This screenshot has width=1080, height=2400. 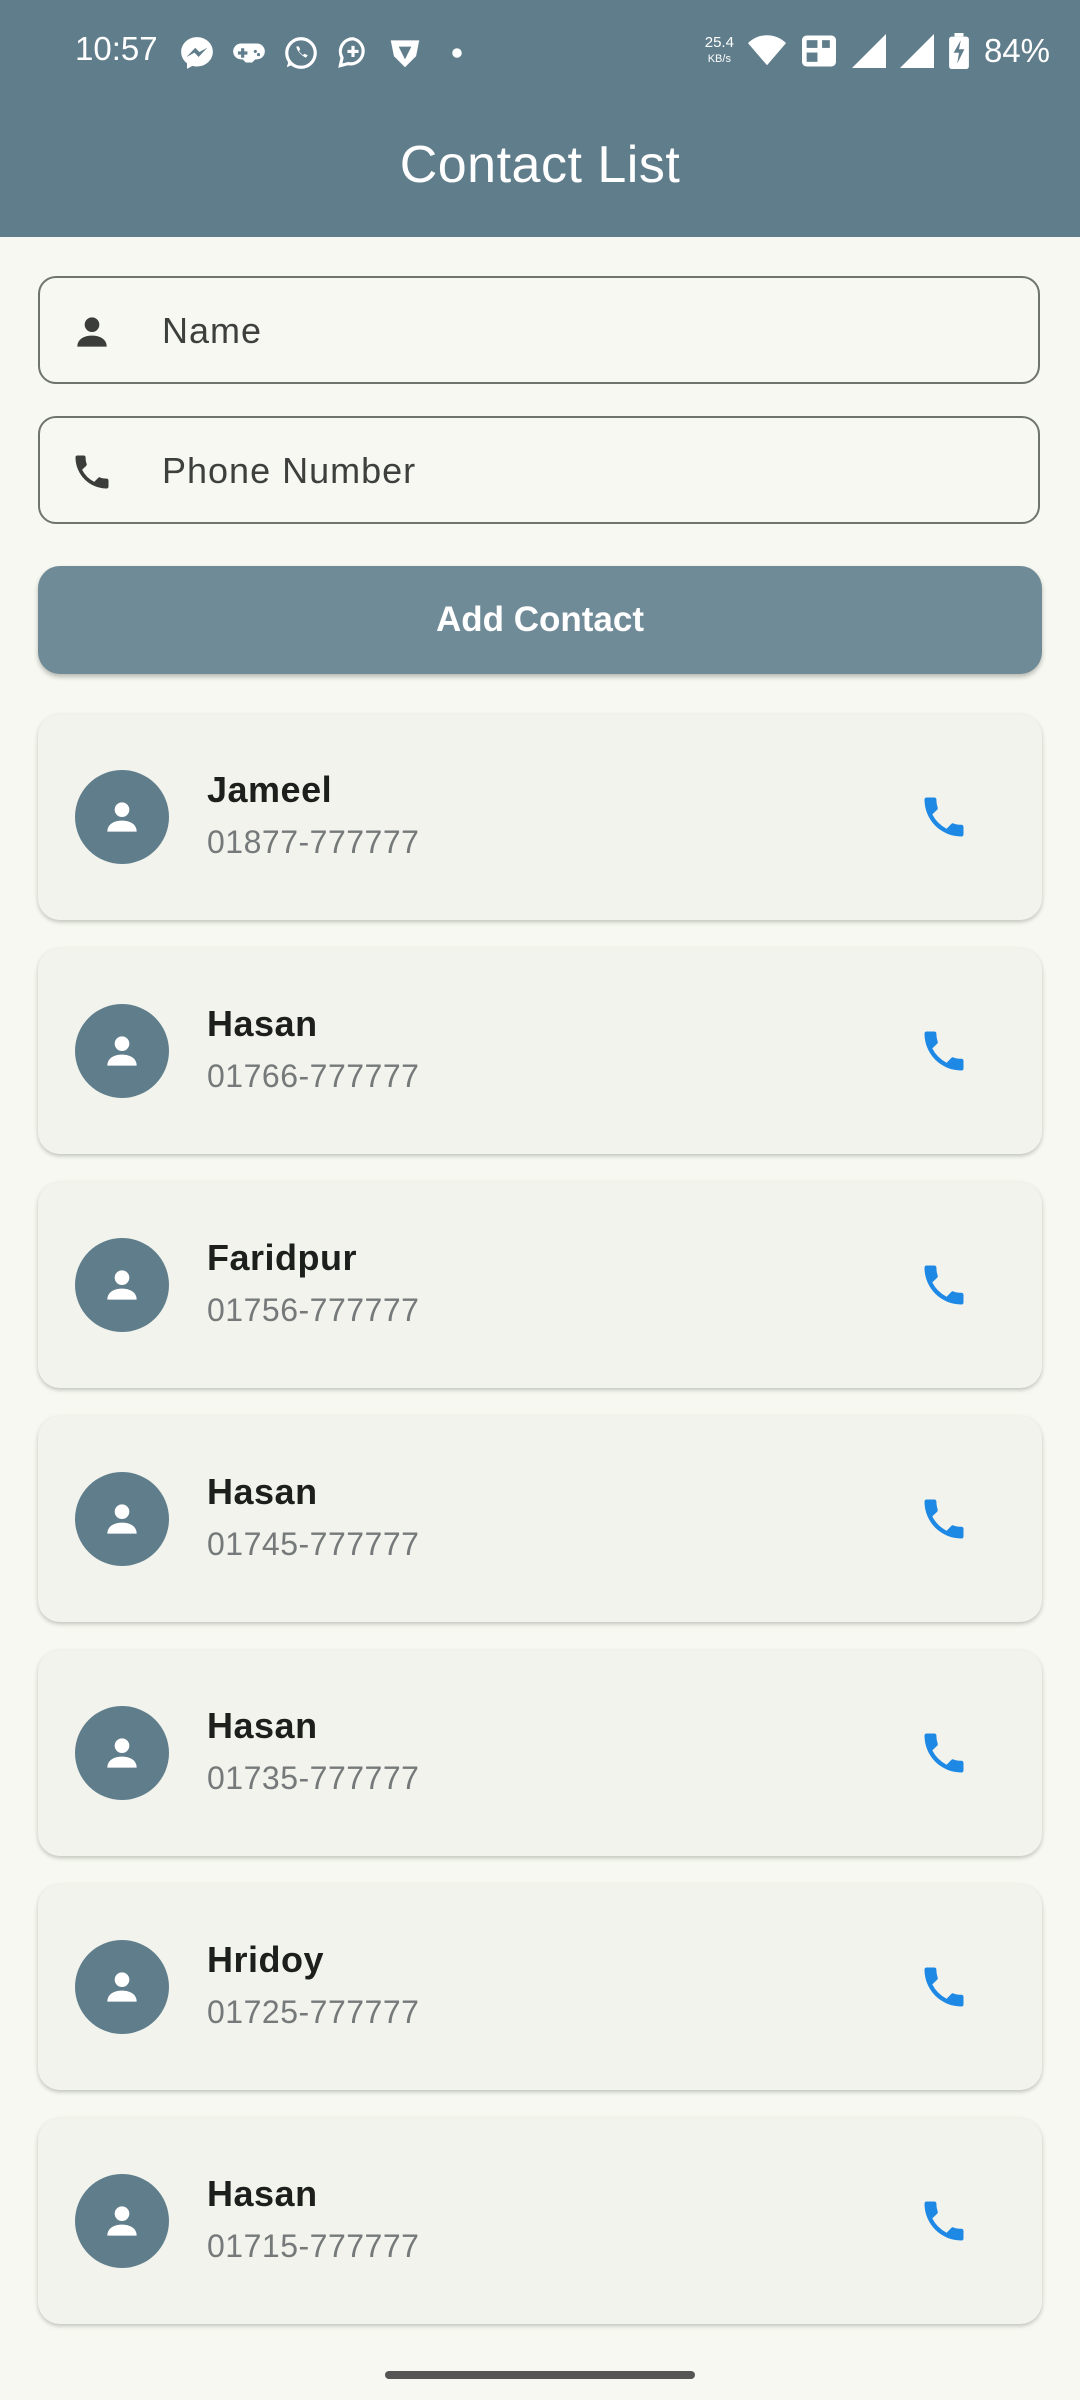 I want to click on contact-phone: 01735-777777, so click(x=313, y=1778).